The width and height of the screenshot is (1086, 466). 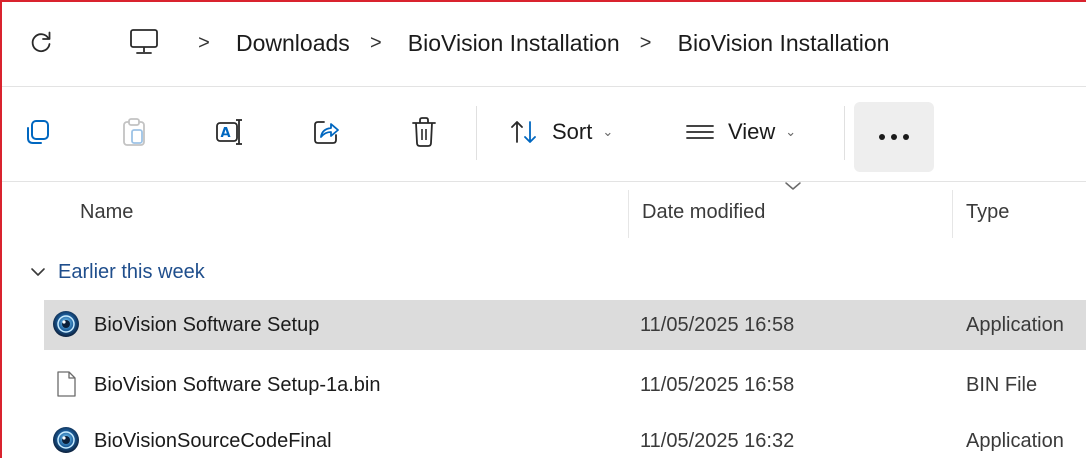 What do you see at coordinates (144, 42) in the screenshot?
I see `this-pc-icon` at bounding box center [144, 42].